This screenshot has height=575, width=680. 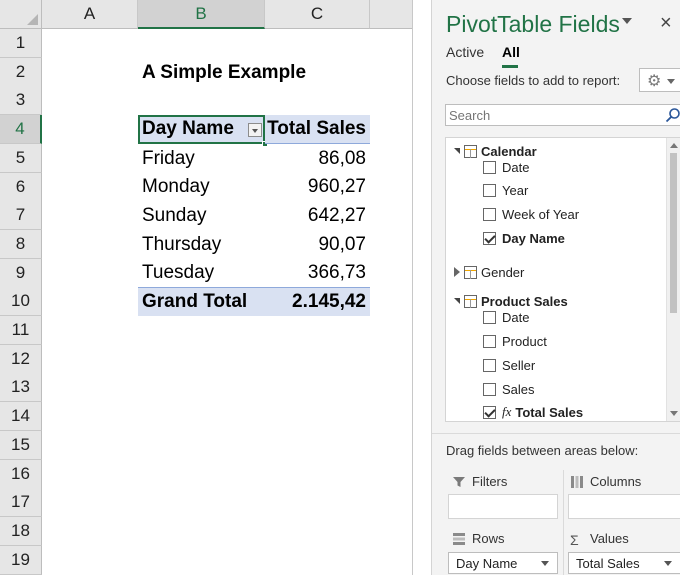 What do you see at coordinates (533, 80) in the screenshot?
I see `choose-fields-label: Choose fields to add to report:` at bounding box center [533, 80].